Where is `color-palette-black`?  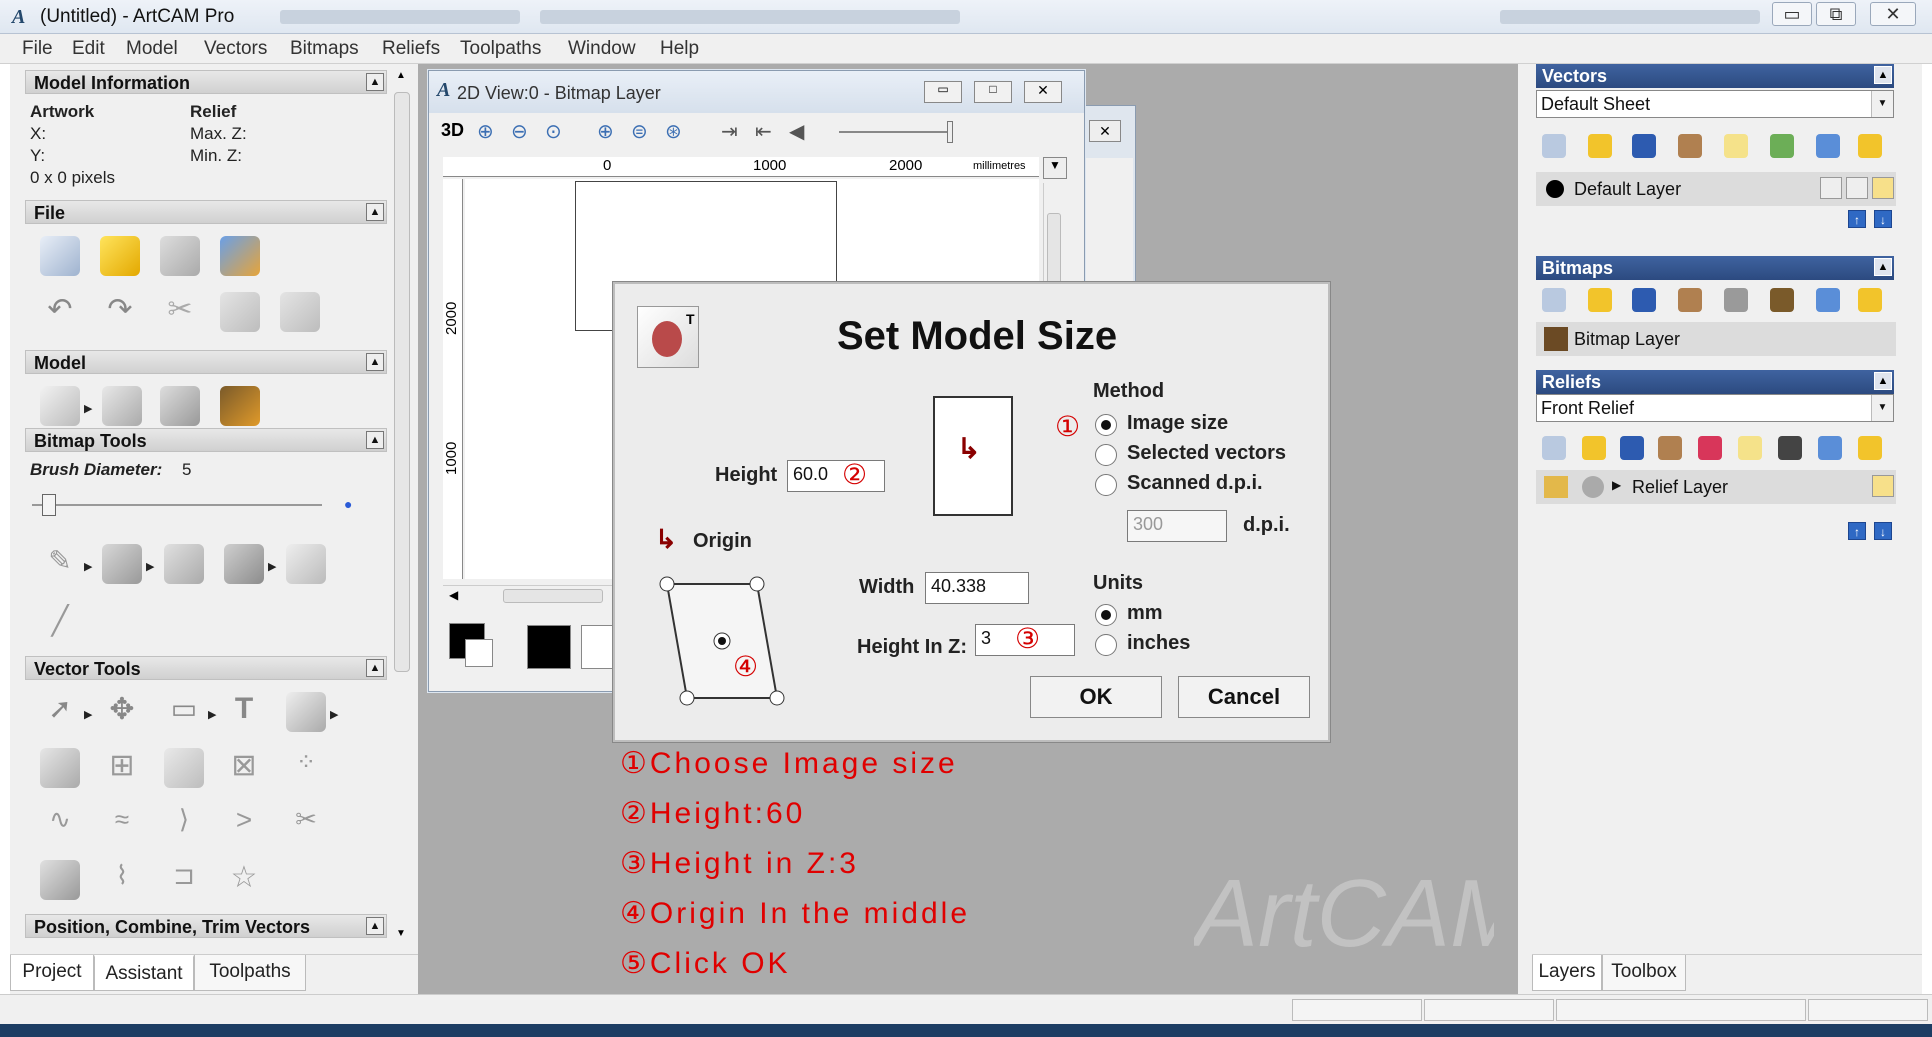
color-palette-black is located at coordinates (549, 647).